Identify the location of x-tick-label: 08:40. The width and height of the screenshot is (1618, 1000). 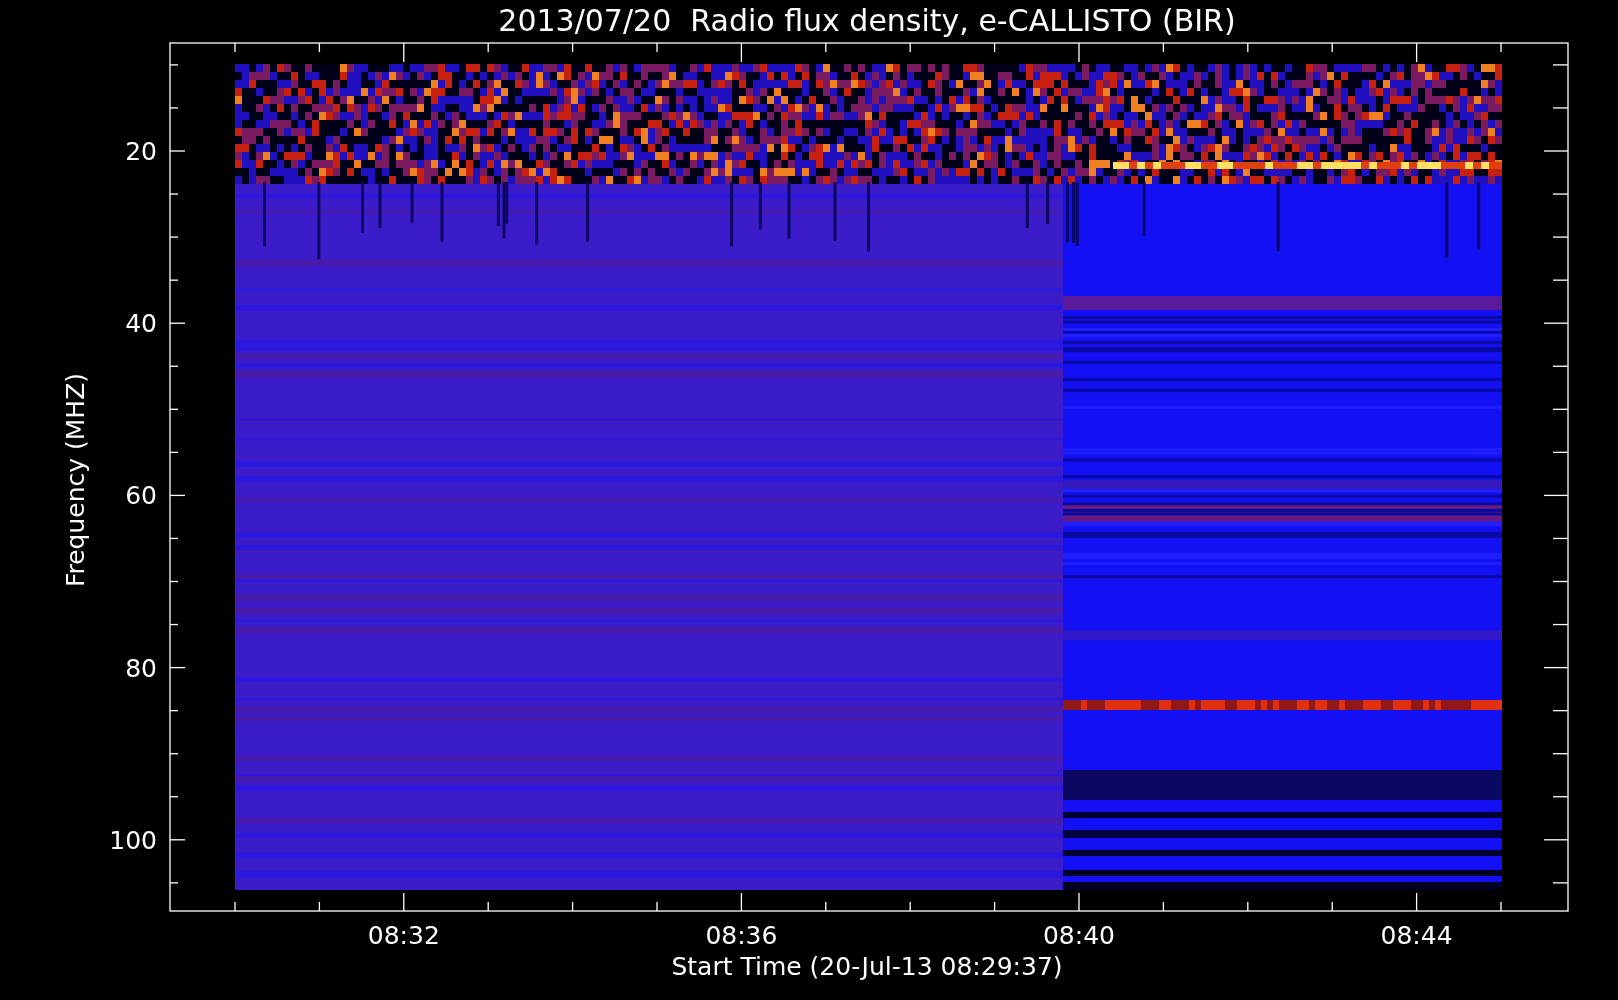
(1079, 935).